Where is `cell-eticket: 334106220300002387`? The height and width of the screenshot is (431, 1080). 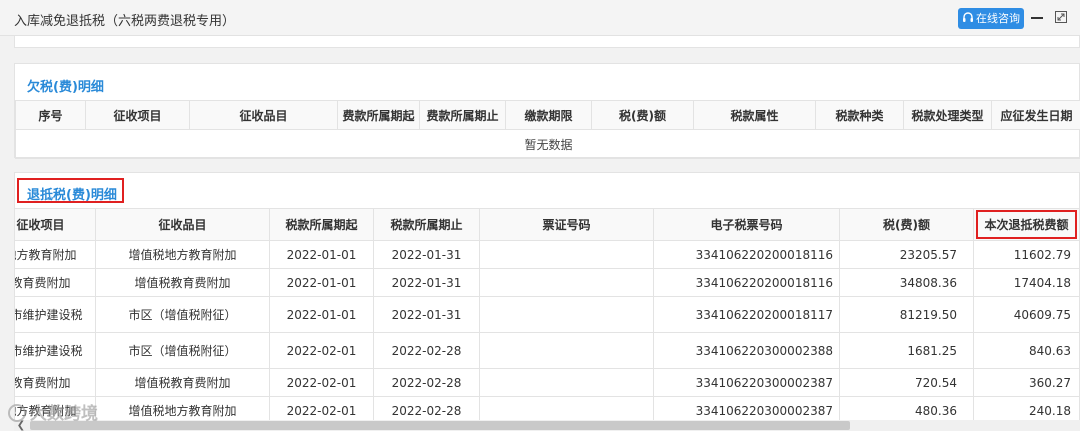
cell-eticket: 334106220300002387 is located at coordinates (746, 382).